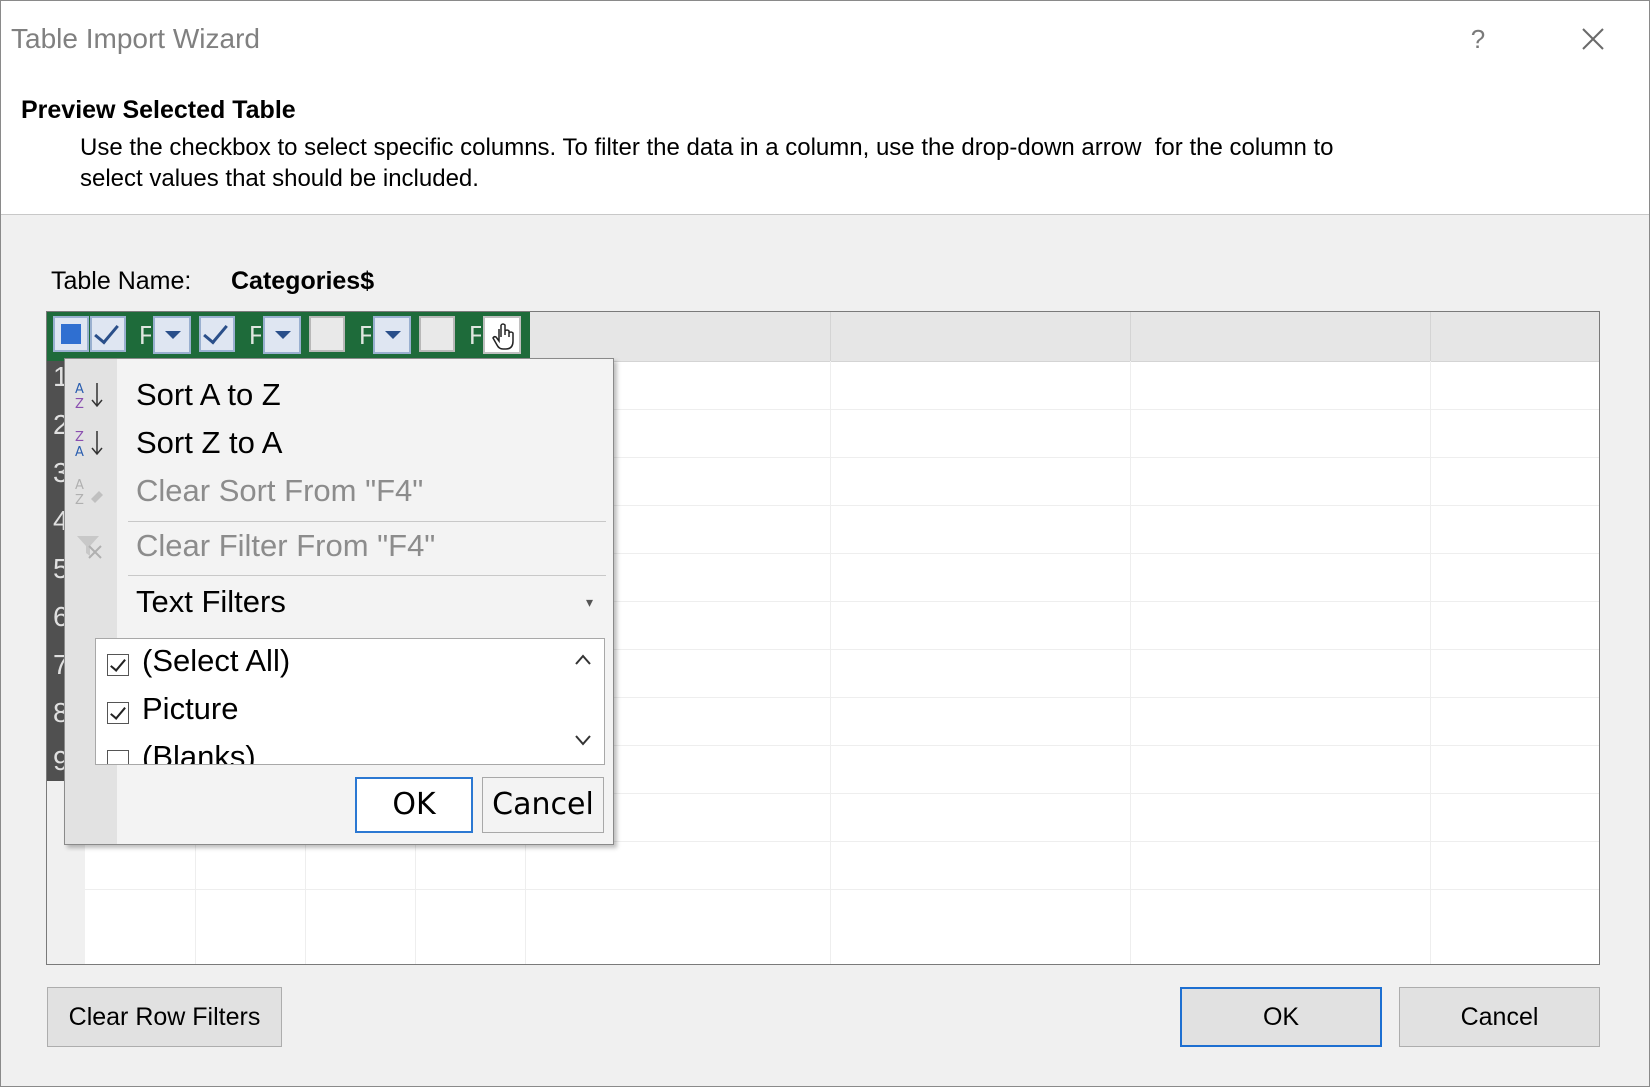  I want to click on clear-sort-item: A Z Clear Sort From "F4", so click(339, 490).